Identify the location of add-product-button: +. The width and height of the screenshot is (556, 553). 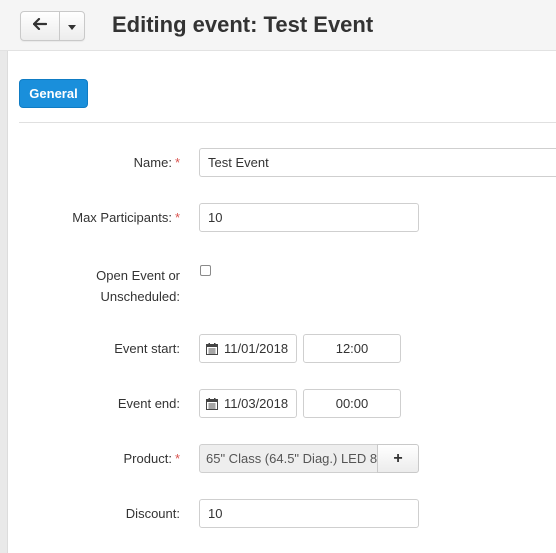
(398, 458).